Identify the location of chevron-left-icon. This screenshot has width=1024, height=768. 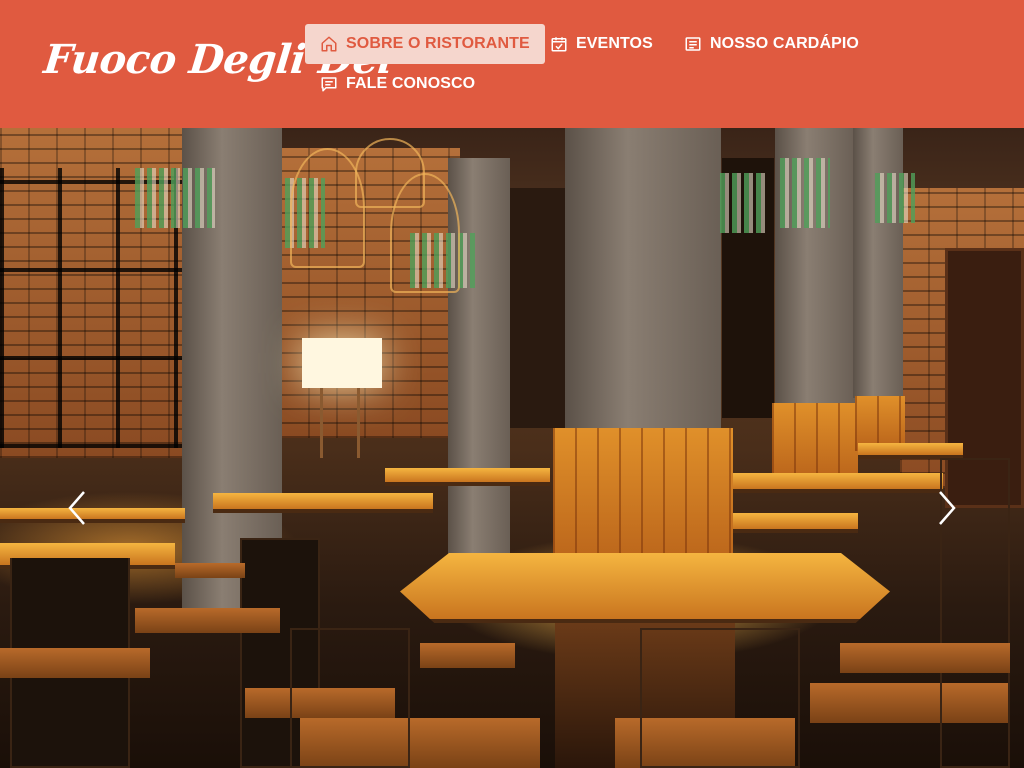
(76, 508).